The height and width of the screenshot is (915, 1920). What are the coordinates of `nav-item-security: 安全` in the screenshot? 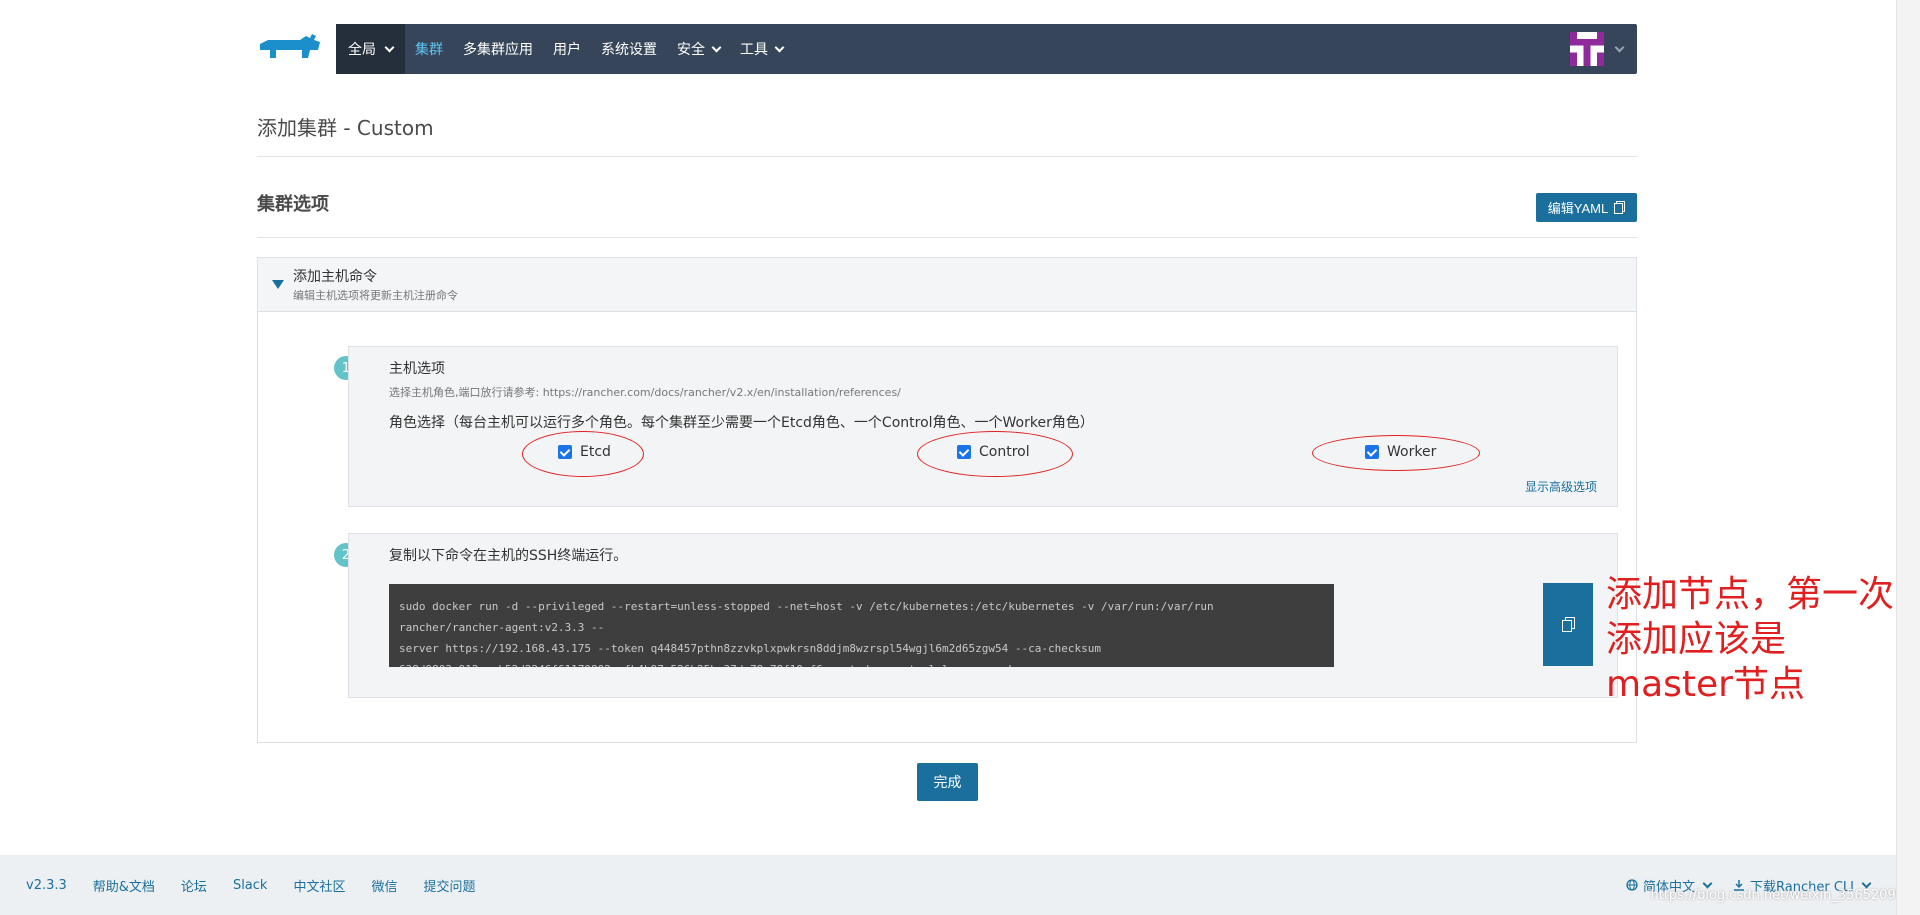 It's located at (698, 49).